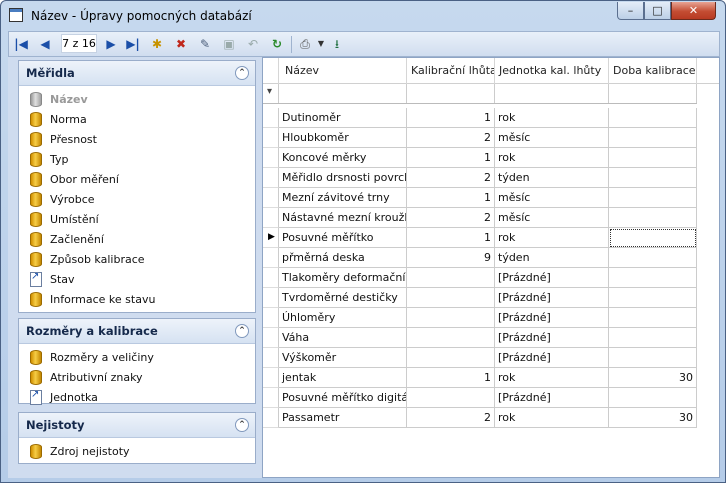 Image resolution: width=726 pixels, height=483 pixels. I want to click on table-row: Tvrdoměrné destičky [Prázdné], so click(480, 298).